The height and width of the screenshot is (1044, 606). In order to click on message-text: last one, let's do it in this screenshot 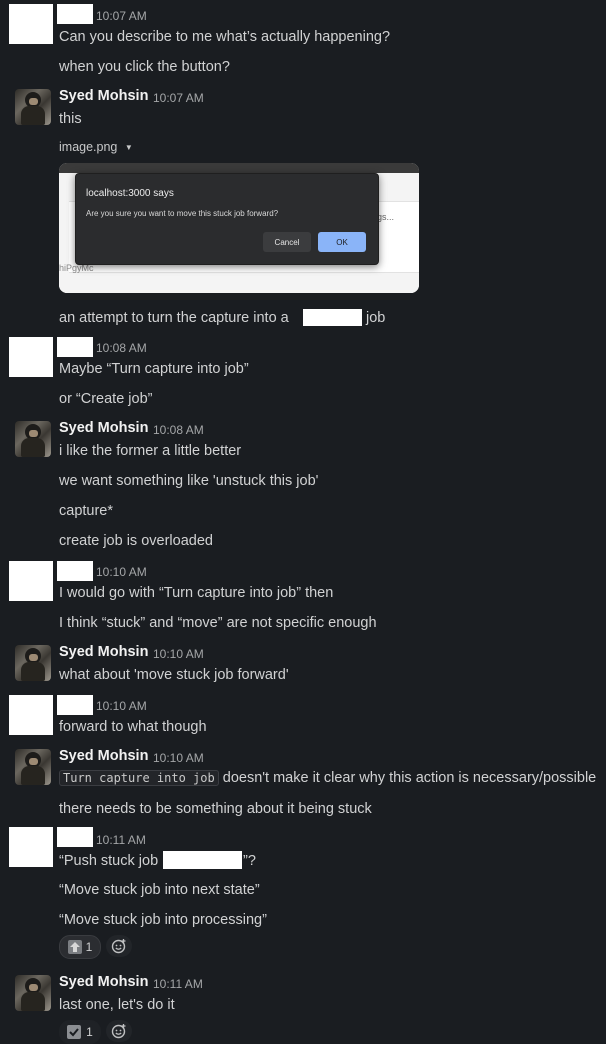, I will do `click(117, 1005)`.